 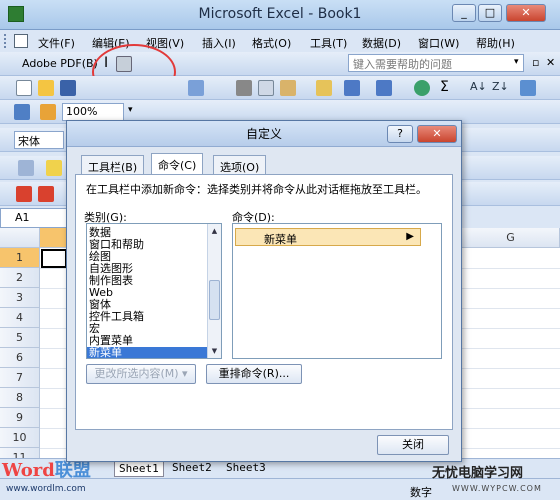 What do you see at coordinates (328, 43) in the screenshot?
I see `menu-tools: 工具(T)` at bounding box center [328, 43].